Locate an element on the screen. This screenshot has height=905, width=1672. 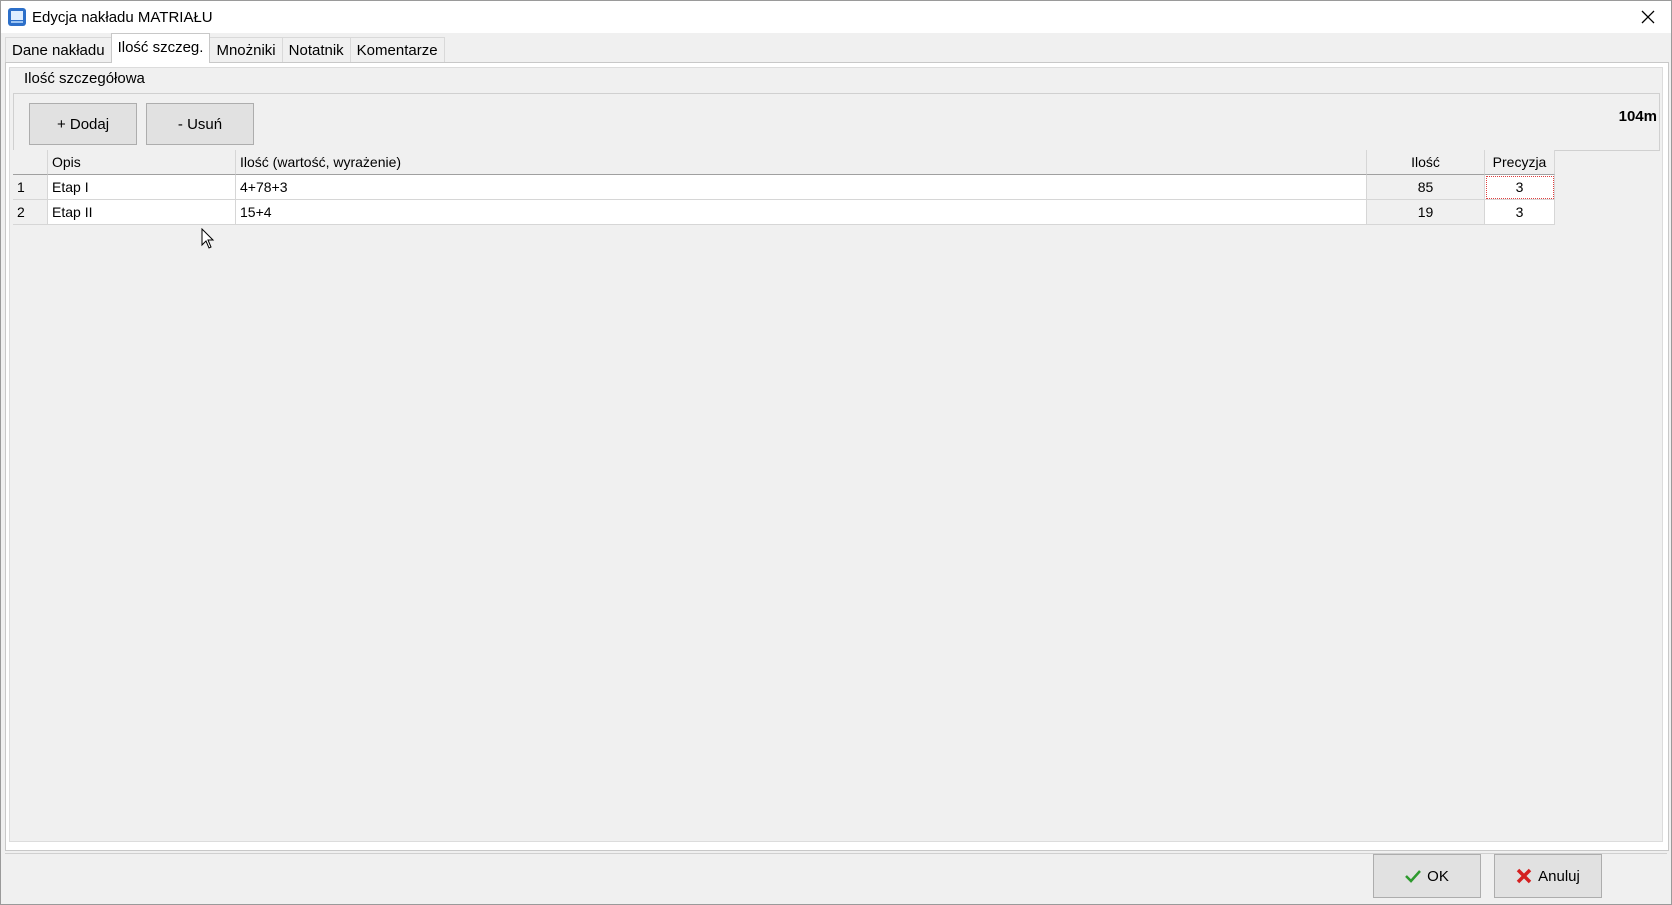
header-precyzja: Precyzja is located at coordinates (1520, 162).